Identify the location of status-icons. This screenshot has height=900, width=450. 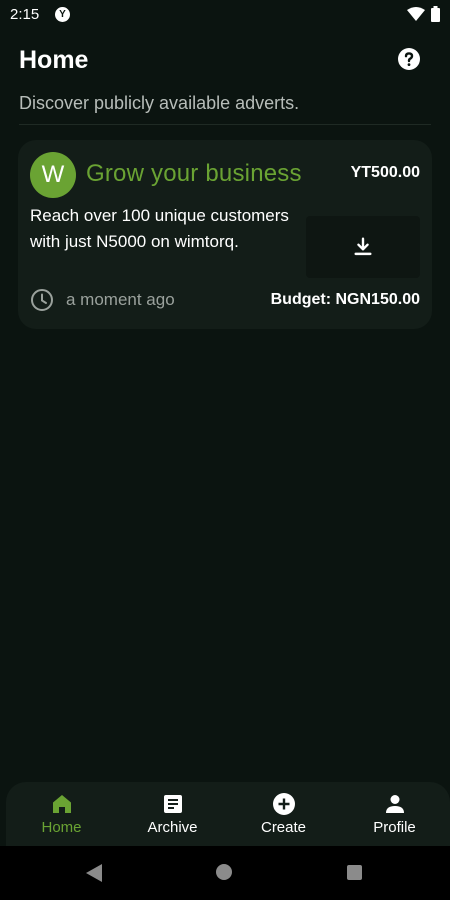
(423, 14).